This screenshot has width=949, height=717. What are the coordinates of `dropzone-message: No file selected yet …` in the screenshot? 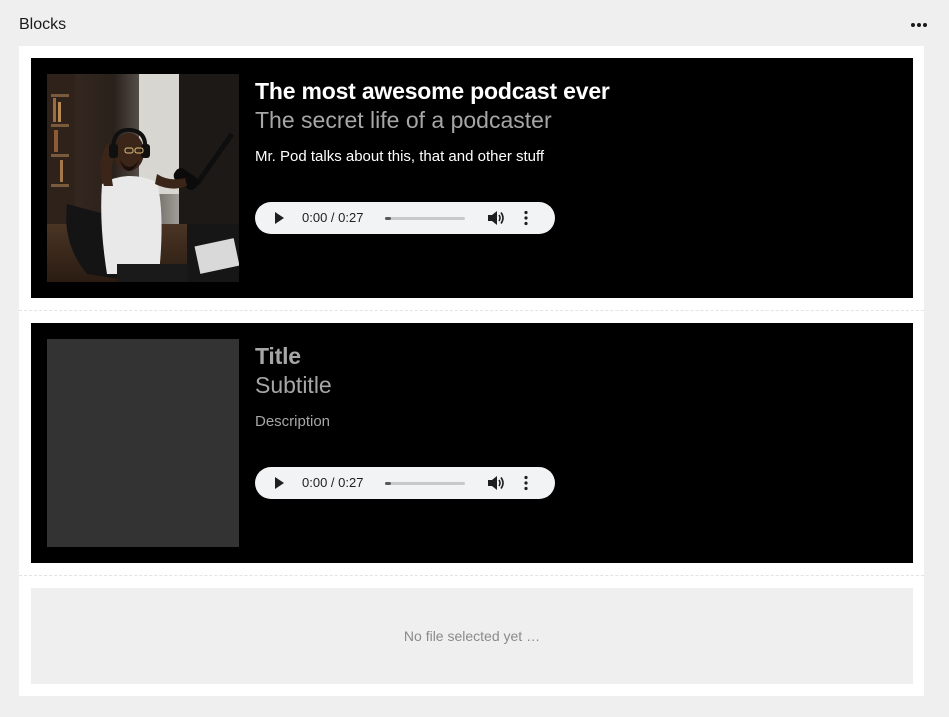 It's located at (472, 636).